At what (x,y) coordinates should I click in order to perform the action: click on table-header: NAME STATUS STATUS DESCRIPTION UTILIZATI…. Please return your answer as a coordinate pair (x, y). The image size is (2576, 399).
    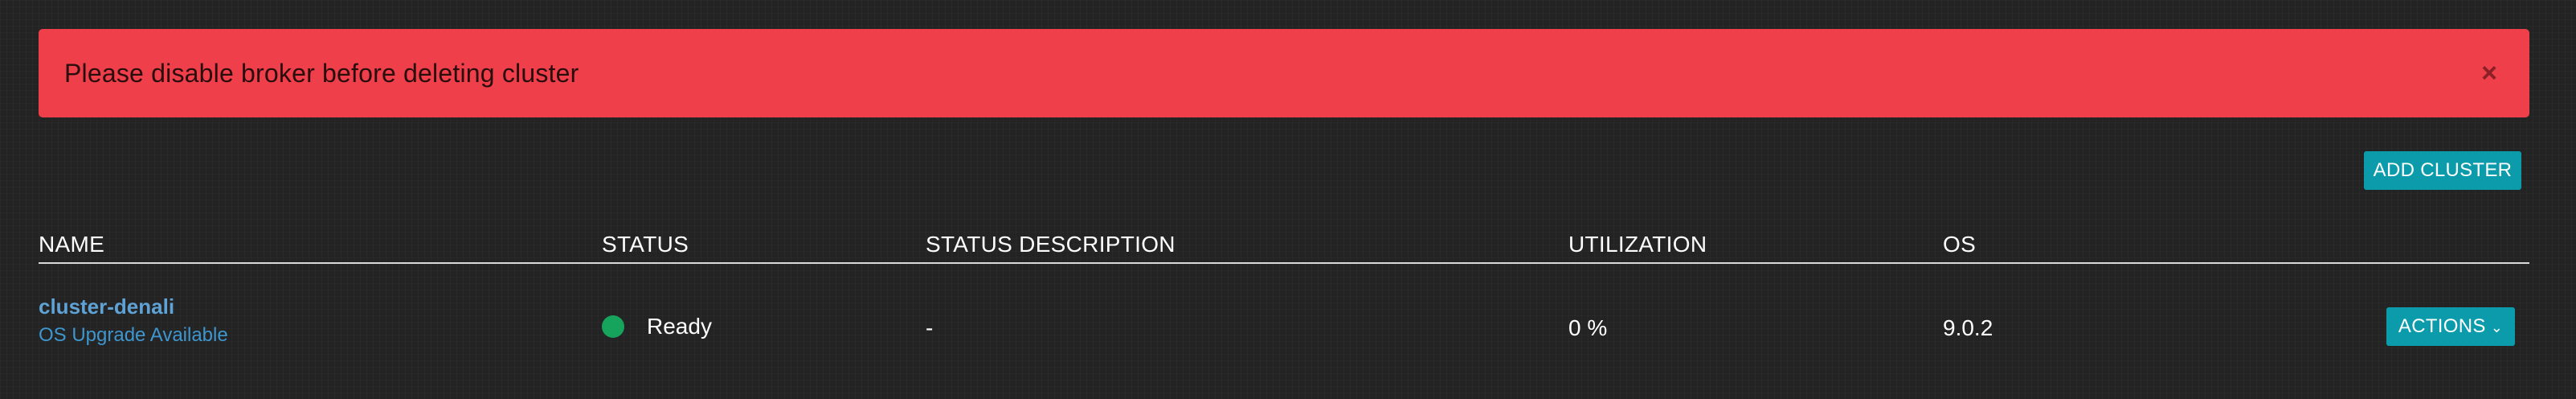
    Looking at the image, I should click on (1284, 245).